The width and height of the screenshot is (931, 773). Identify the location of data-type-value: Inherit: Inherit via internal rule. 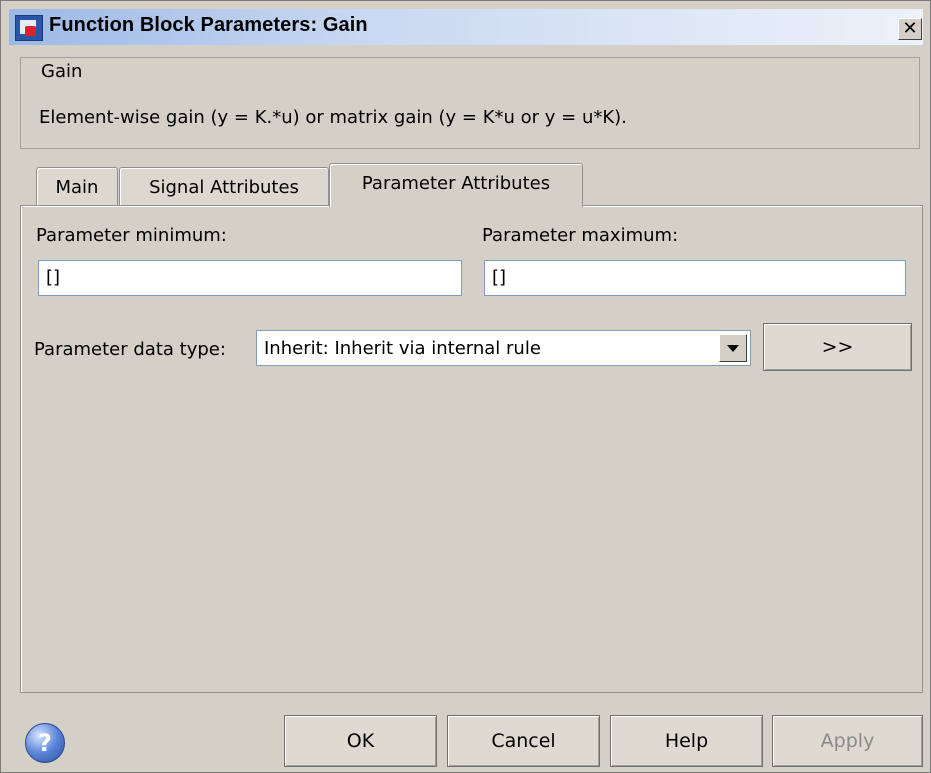
(402, 348).